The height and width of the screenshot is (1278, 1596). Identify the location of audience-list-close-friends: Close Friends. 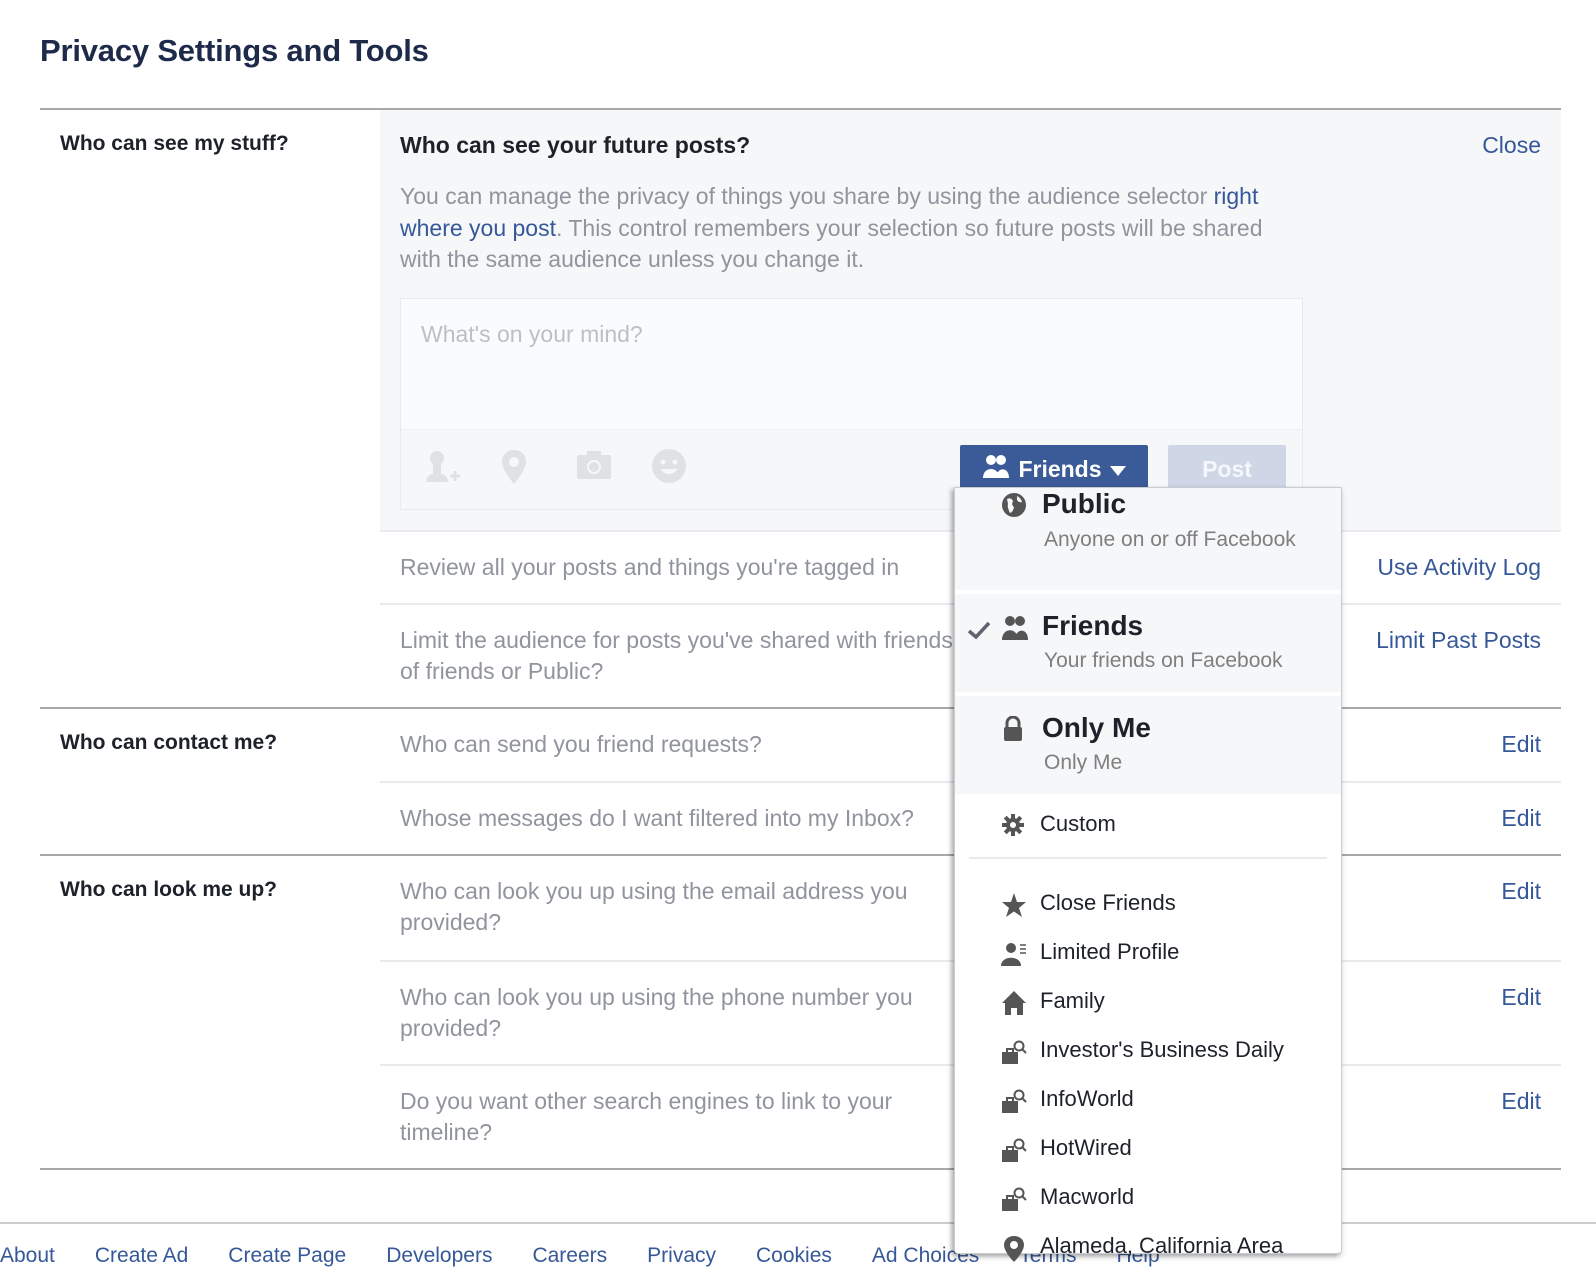
(1148, 905).